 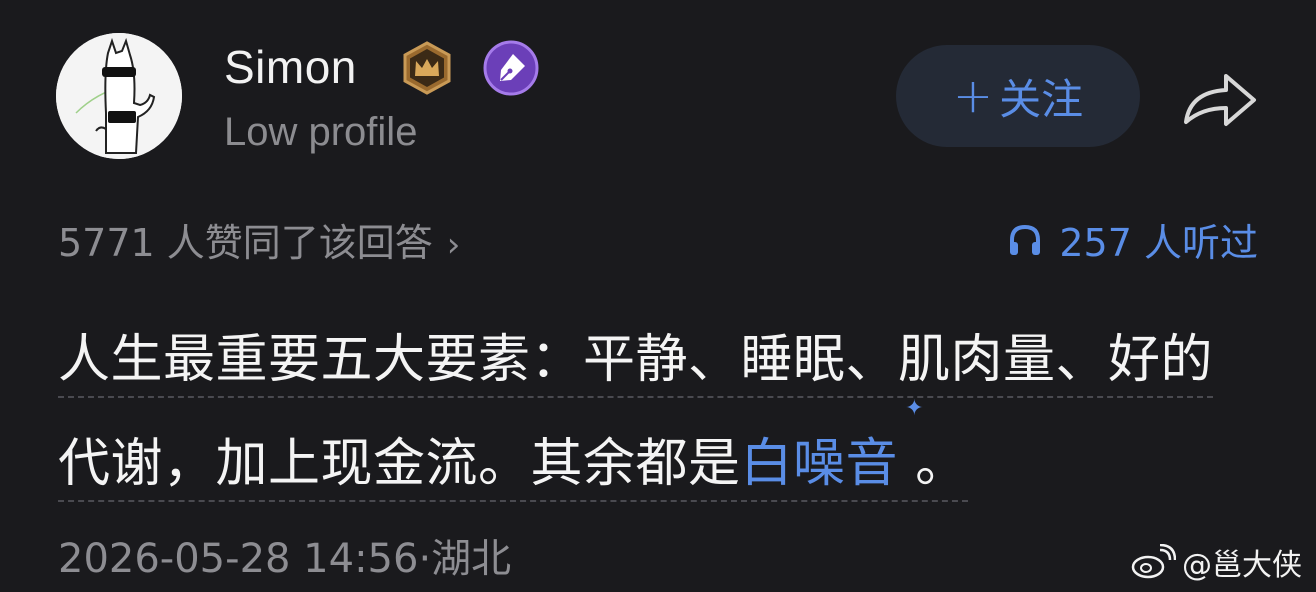 What do you see at coordinates (1158, 243) in the screenshot?
I see `listen-count: 257 人听过` at bounding box center [1158, 243].